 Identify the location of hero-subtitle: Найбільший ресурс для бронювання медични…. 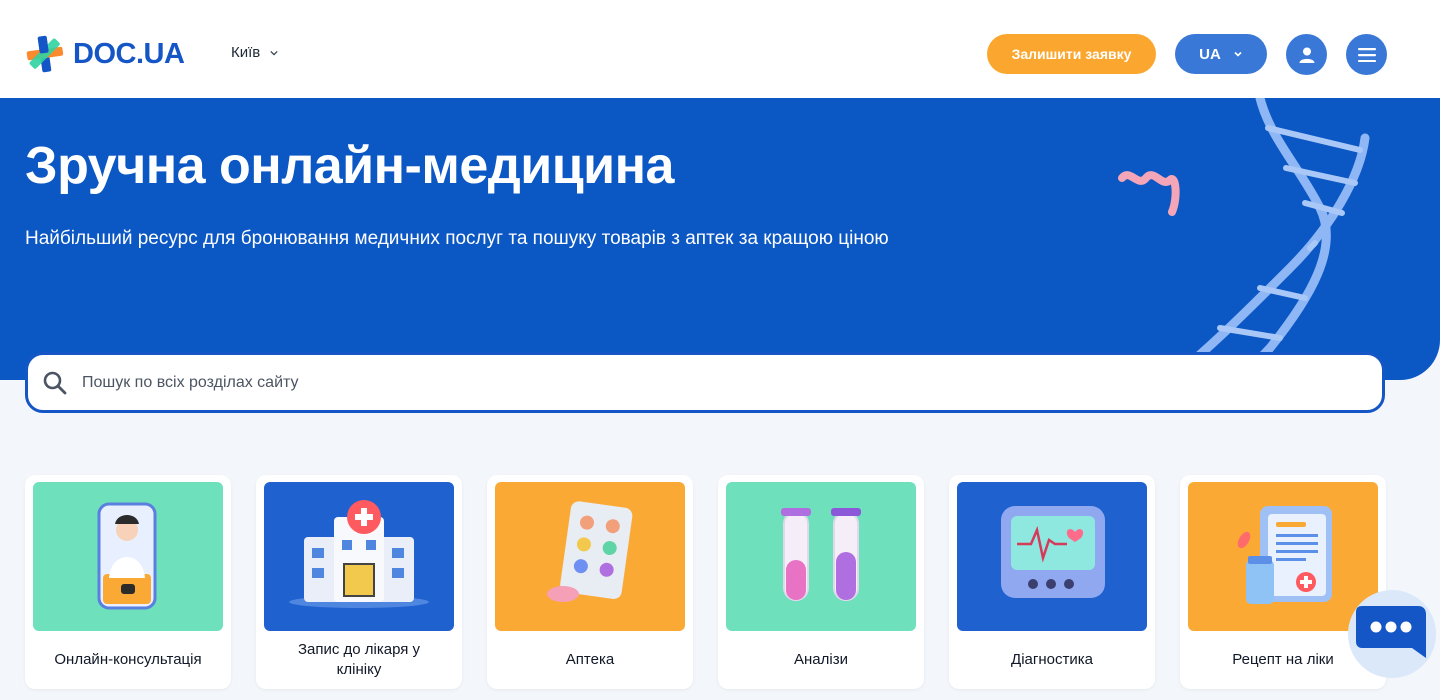
(457, 238).